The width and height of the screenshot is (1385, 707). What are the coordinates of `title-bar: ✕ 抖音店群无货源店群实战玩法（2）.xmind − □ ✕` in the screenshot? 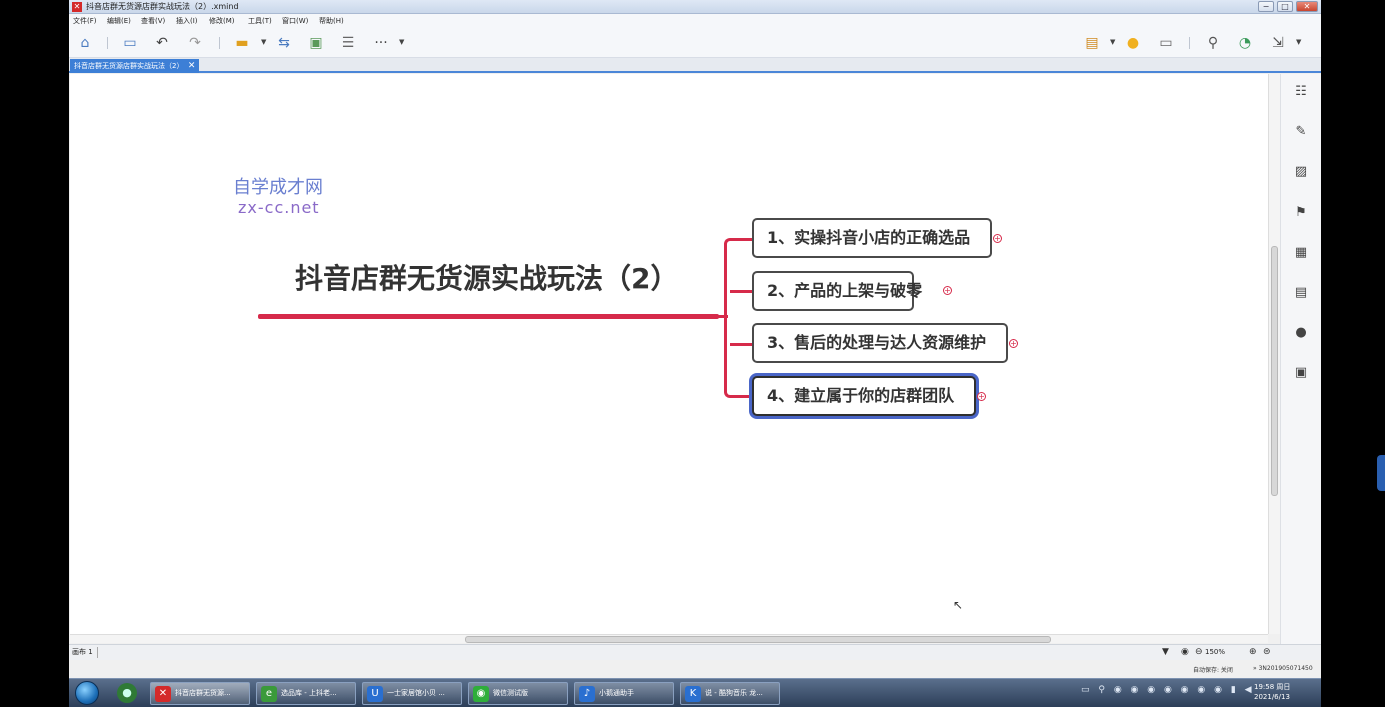 It's located at (695, 7).